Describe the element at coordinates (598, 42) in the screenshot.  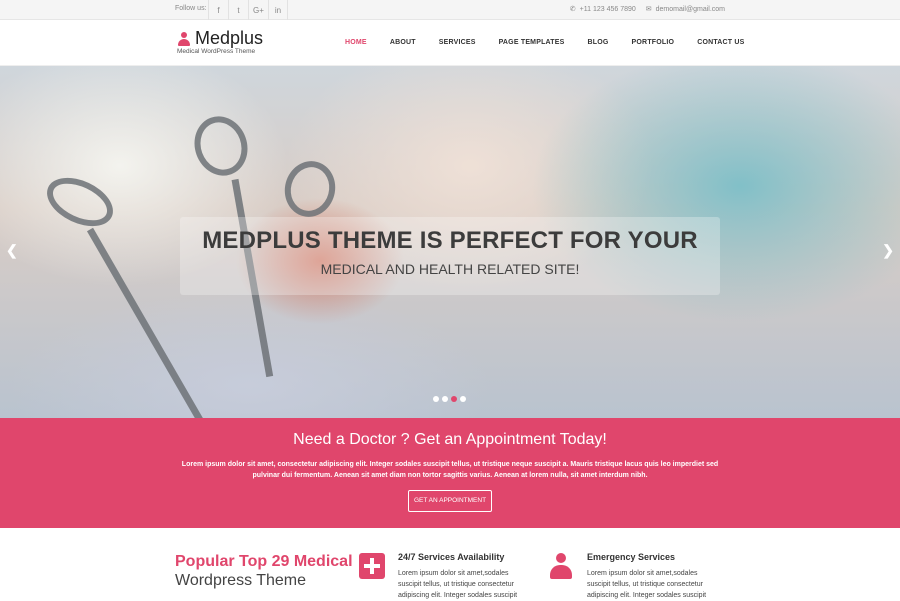
I see `nav-item-blog: BLOG` at that location.